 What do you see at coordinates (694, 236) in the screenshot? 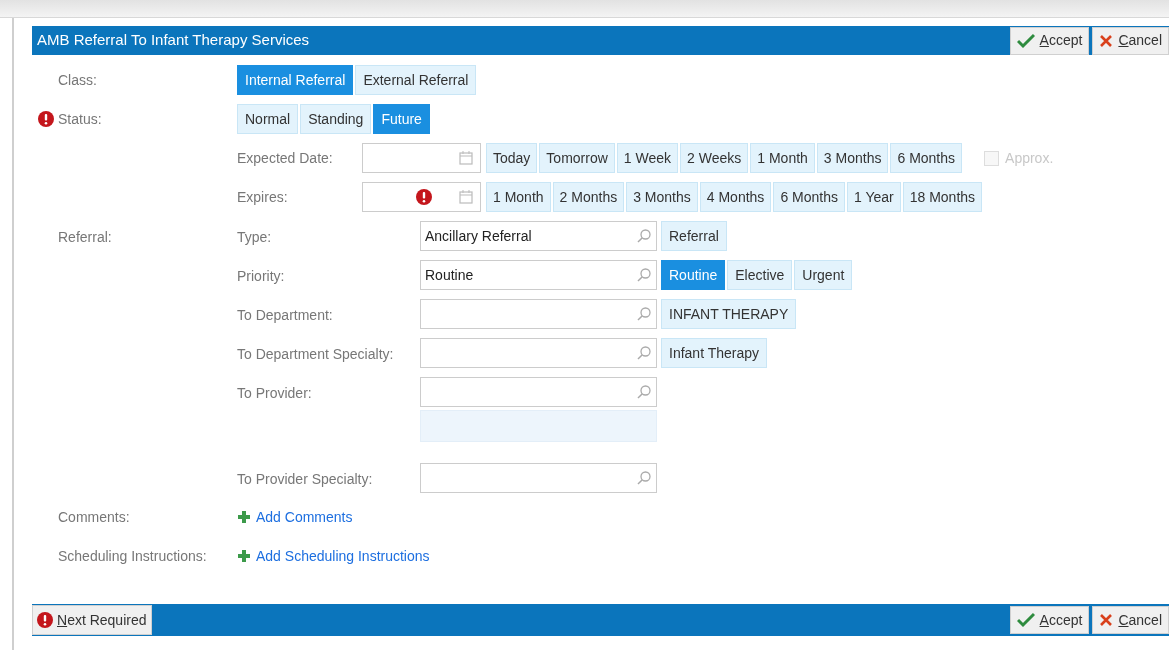
I see `option-button: Referral` at bounding box center [694, 236].